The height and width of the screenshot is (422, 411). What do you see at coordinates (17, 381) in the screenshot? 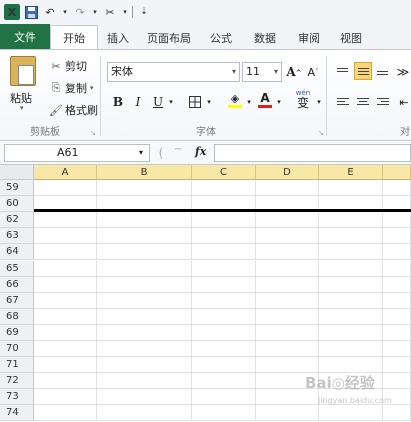
I see `row-header: 72` at bounding box center [17, 381].